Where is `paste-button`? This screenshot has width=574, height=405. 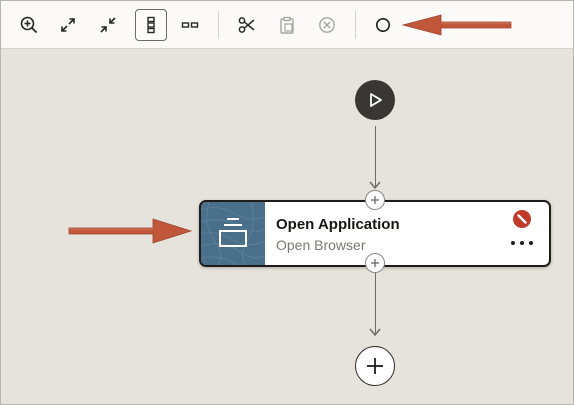 paste-button is located at coordinates (287, 25).